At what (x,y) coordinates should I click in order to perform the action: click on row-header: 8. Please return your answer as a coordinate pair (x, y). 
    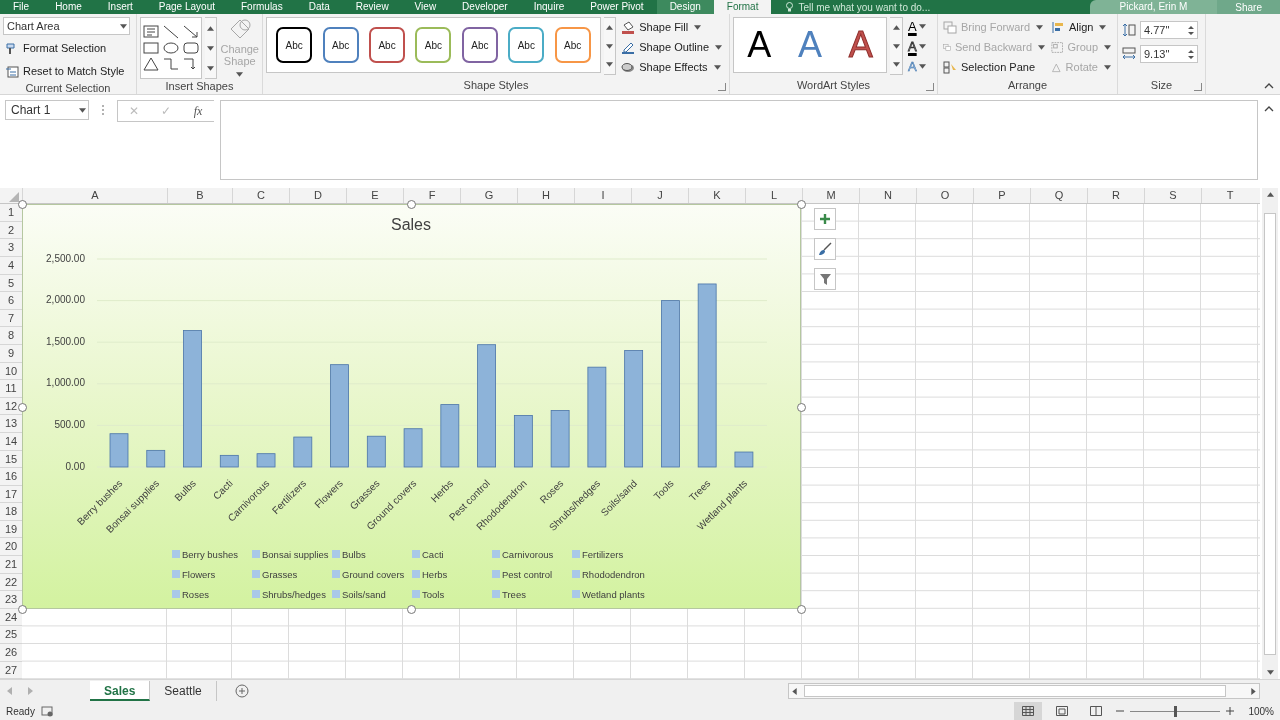
    Looking at the image, I should click on (11, 336).